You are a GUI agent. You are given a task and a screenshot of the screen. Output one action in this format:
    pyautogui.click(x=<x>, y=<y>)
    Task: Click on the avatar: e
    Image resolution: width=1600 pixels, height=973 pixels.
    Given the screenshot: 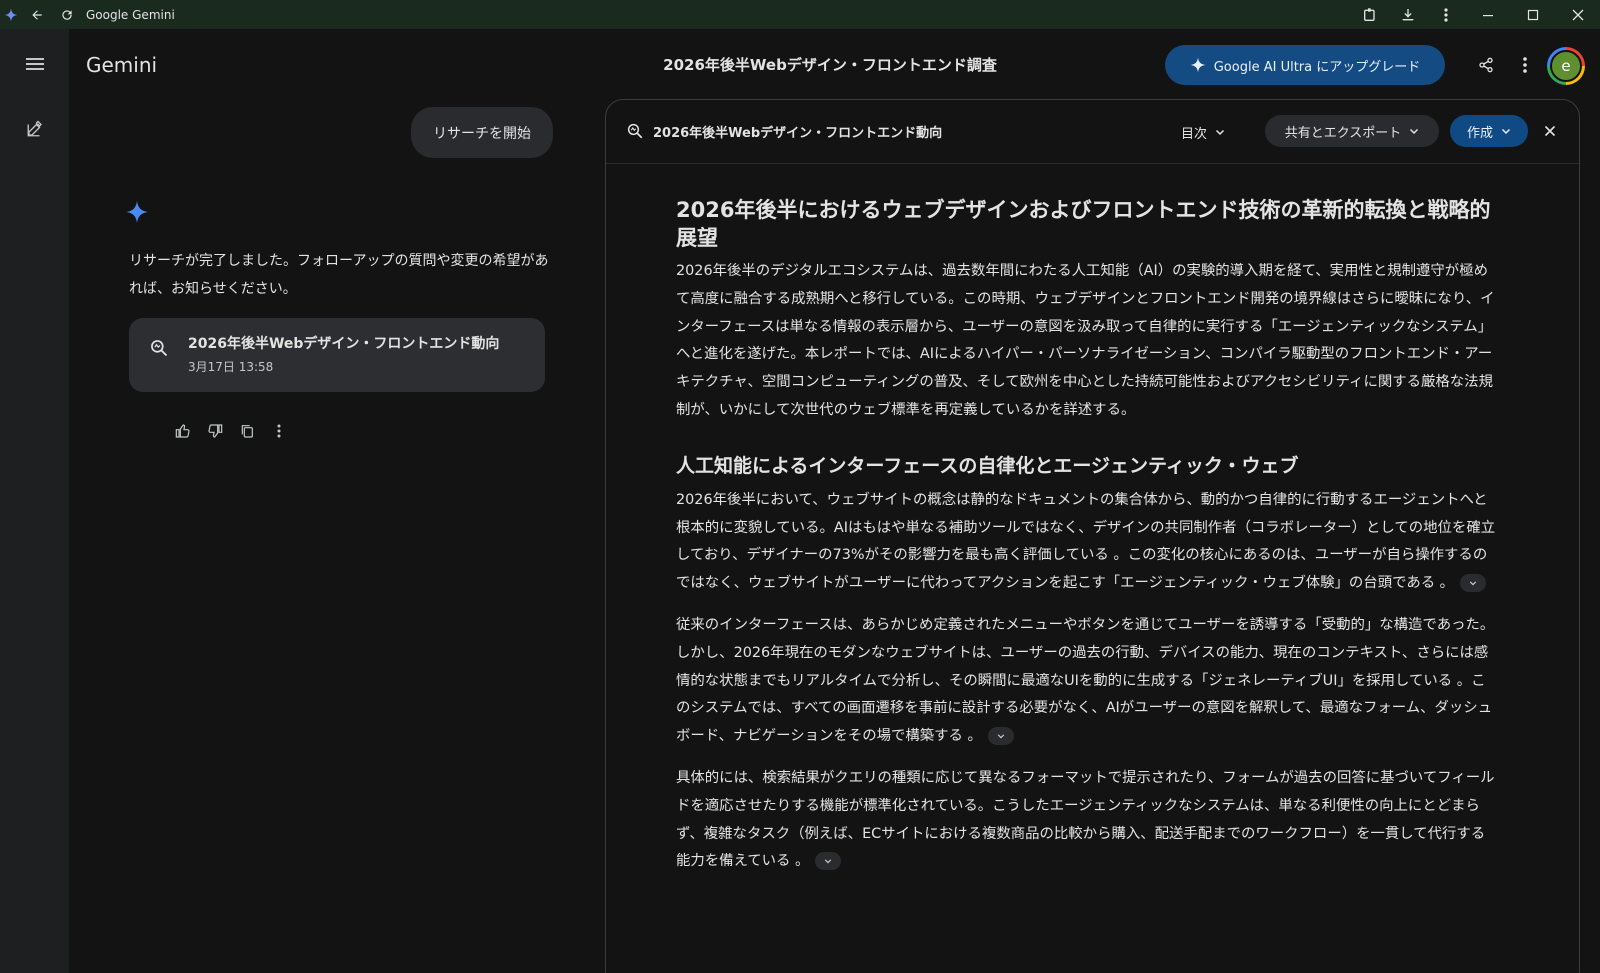 What is the action you would take?
    pyautogui.click(x=1566, y=66)
    